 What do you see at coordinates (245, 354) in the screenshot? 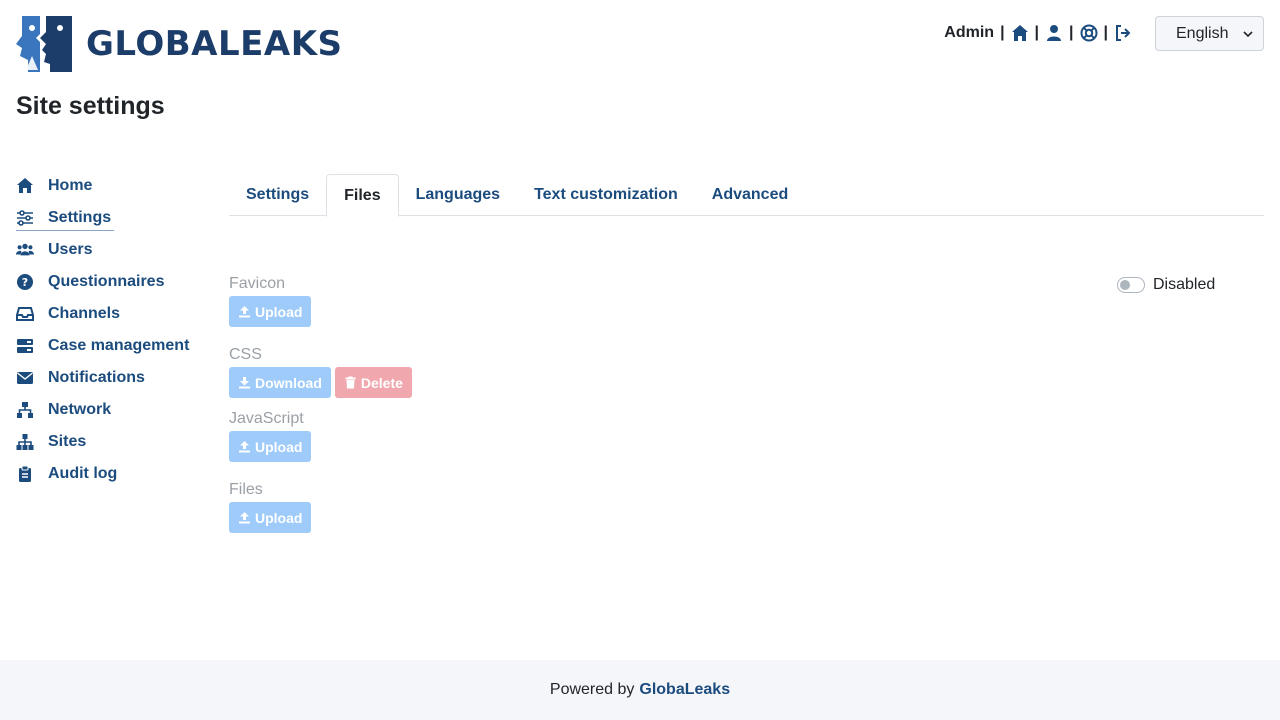
I see `css-label: CSS` at bounding box center [245, 354].